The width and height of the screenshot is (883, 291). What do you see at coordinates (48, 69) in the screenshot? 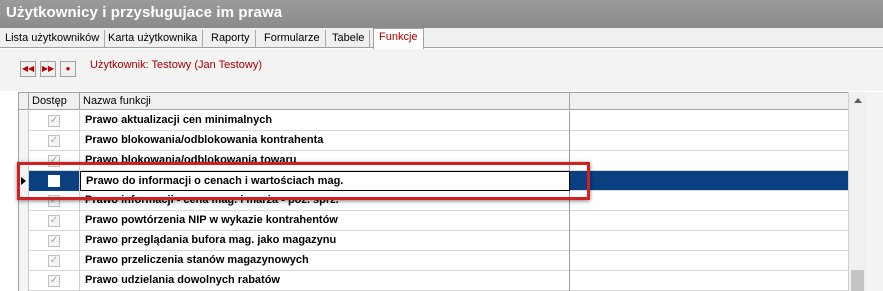
I see `fast-forward-icon: ▶▶` at bounding box center [48, 69].